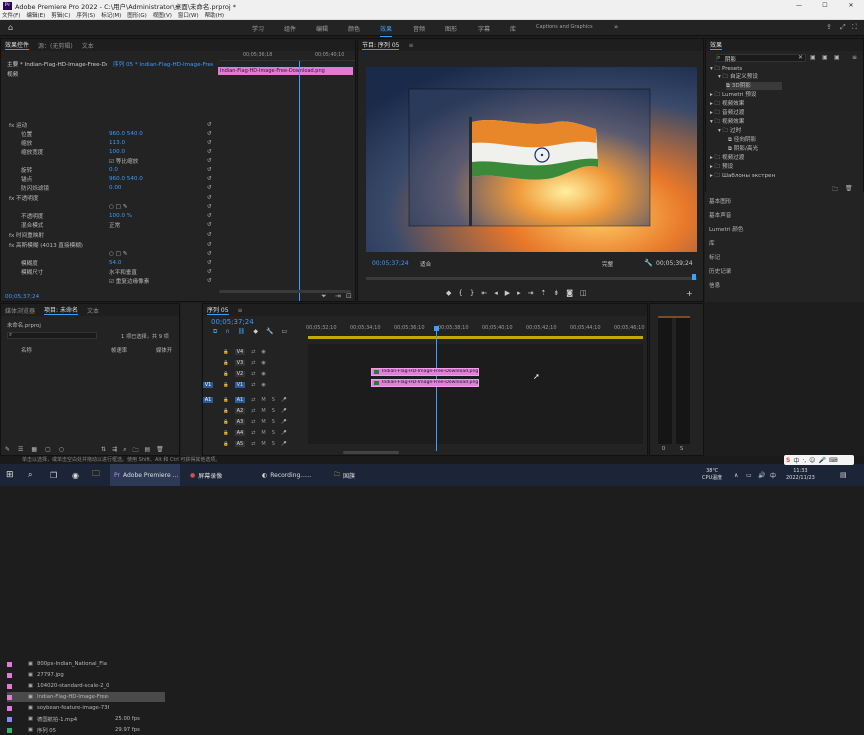 This screenshot has width=864, height=735. I want to click on ws-editing: 编辑, so click(322, 28).